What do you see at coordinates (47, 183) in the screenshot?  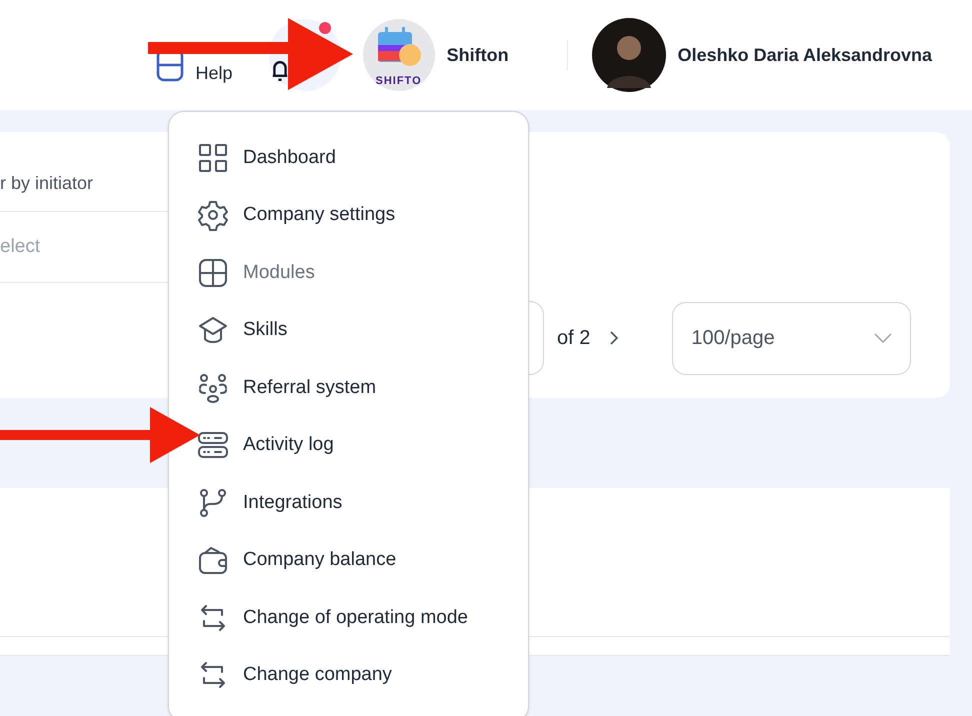 I see `filter-label: r by initiator` at bounding box center [47, 183].